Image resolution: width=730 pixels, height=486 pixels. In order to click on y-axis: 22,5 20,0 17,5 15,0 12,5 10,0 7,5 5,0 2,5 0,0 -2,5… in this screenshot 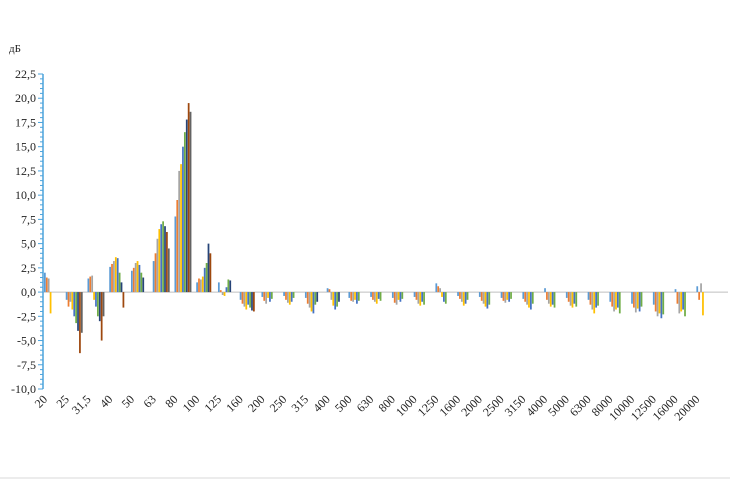, I will do `click(27, 231)`.